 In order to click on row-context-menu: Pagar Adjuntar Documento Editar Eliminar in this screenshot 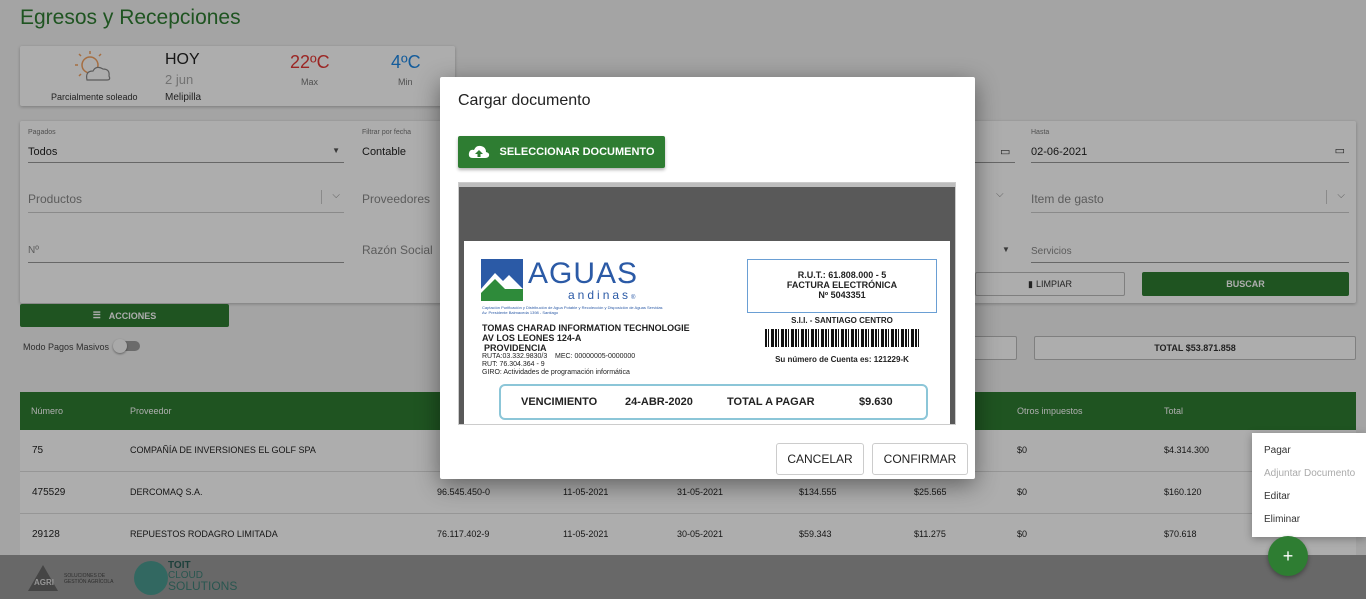, I will do `click(1309, 485)`.